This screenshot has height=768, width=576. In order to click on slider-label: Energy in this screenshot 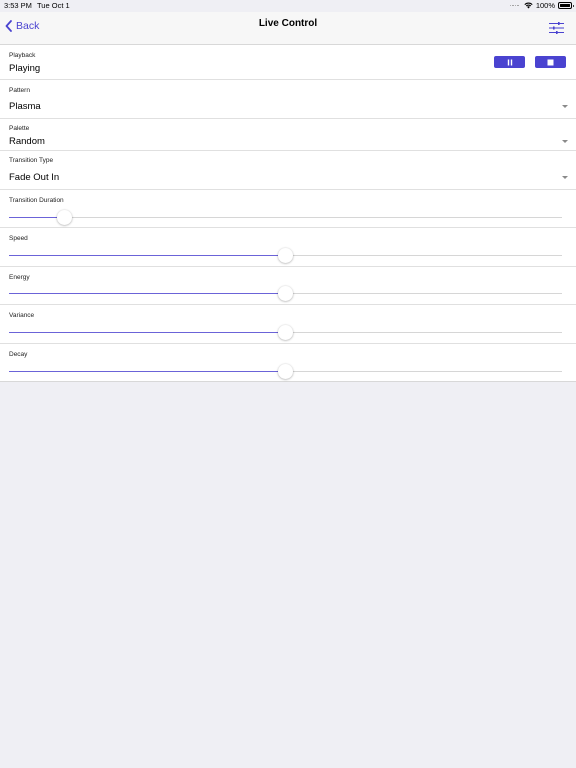, I will do `click(19, 277)`.